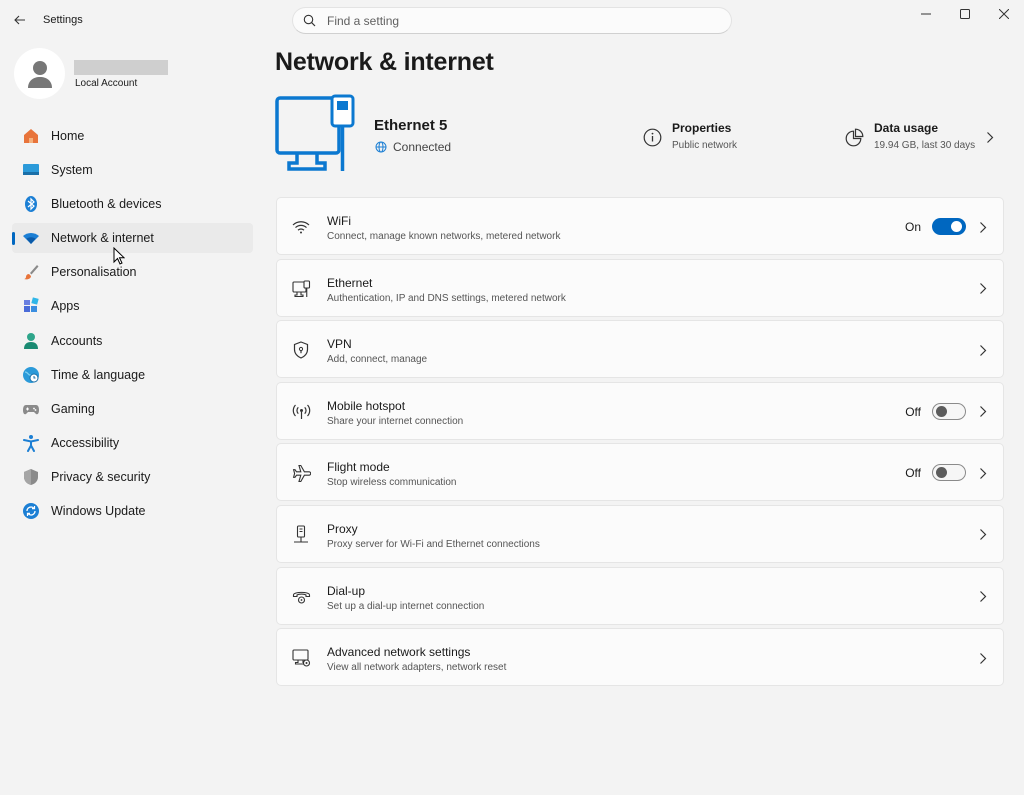 This screenshot has height=795, width=1024. I want to click on accessibility-icon, so click(31, 443).